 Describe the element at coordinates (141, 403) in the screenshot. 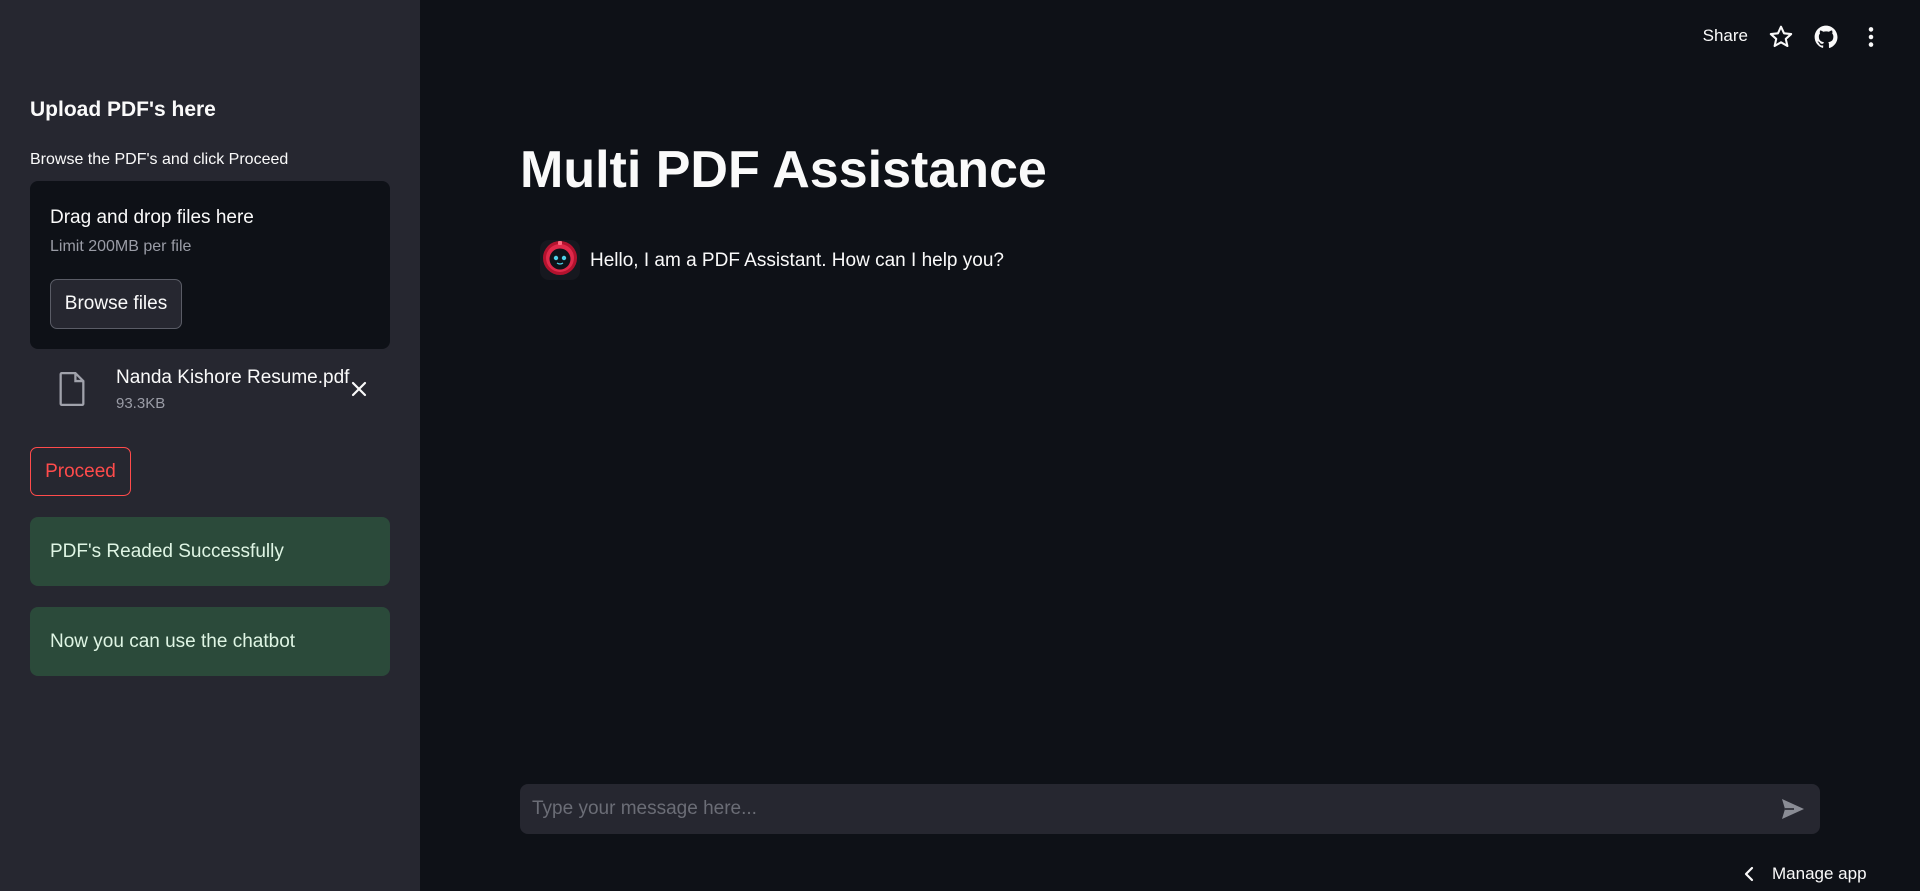

I see `file-size: 93.3KB` at that location.